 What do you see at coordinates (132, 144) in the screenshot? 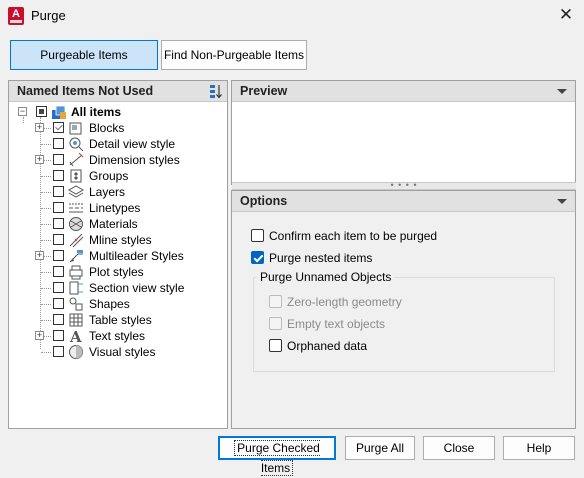
I see `tree-item-label: Detail view style` at bounding box center [132, 144].